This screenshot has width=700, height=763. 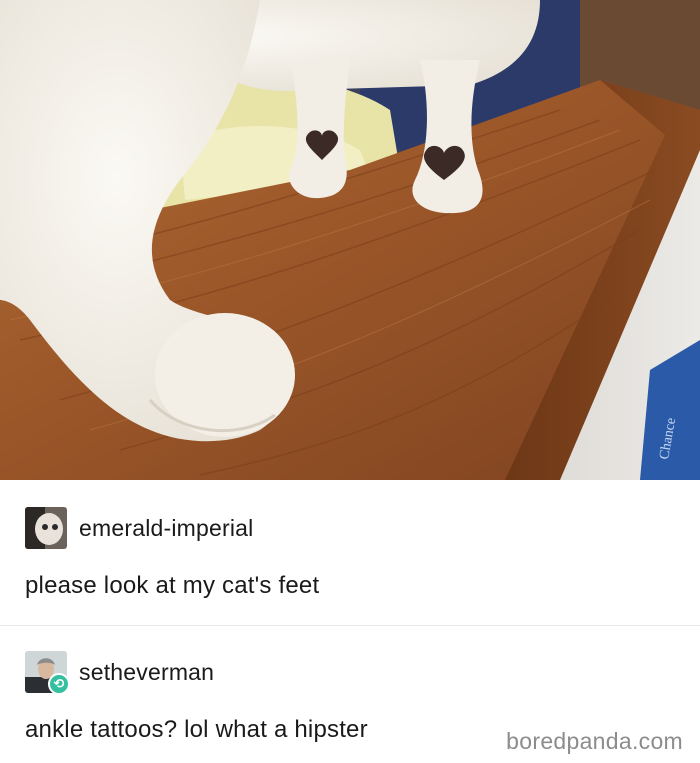 I want to click on post-header: emerald-imperial, so click(x=139, y=528).